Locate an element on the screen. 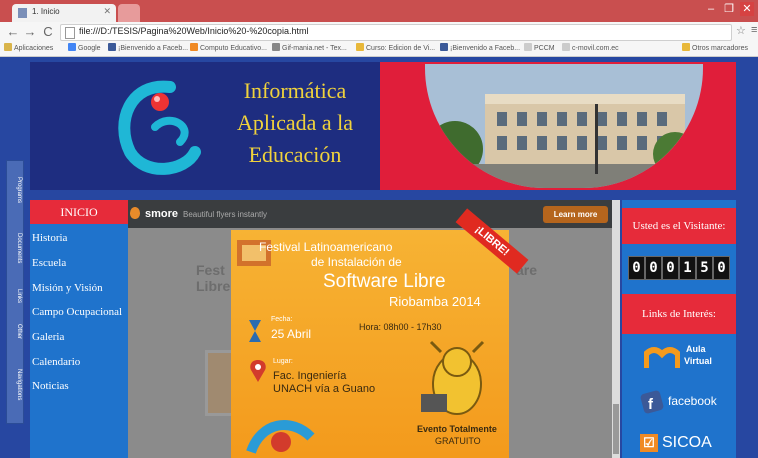 The height and width of the screenshot is (458, 758). new-tab-button is located at coordinates (129, 13).